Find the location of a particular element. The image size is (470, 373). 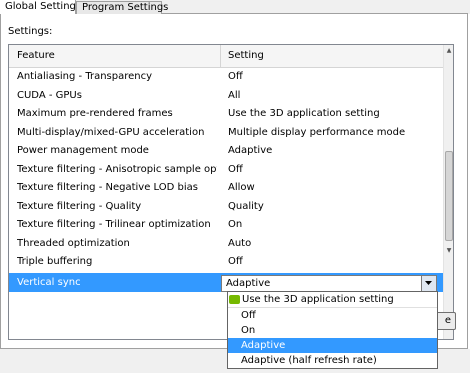

dropdown-option-highlighted: Adaptive is located at coordinates (332, 345).